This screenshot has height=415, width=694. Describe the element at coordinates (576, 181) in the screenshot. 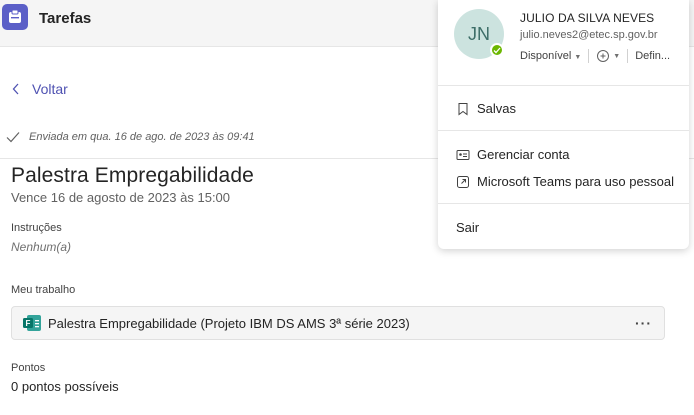

I see `menu-item-label: Microsoft Teams para uso pessoal` at that location.